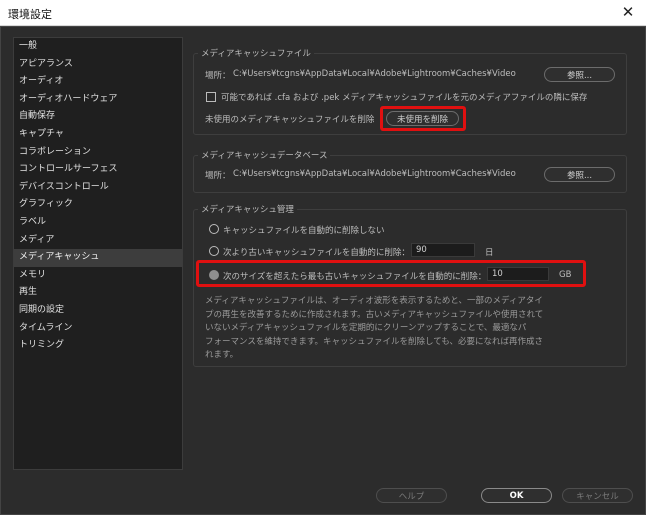  I want to click on sidebar-item: ラベル, so click(98, 223).